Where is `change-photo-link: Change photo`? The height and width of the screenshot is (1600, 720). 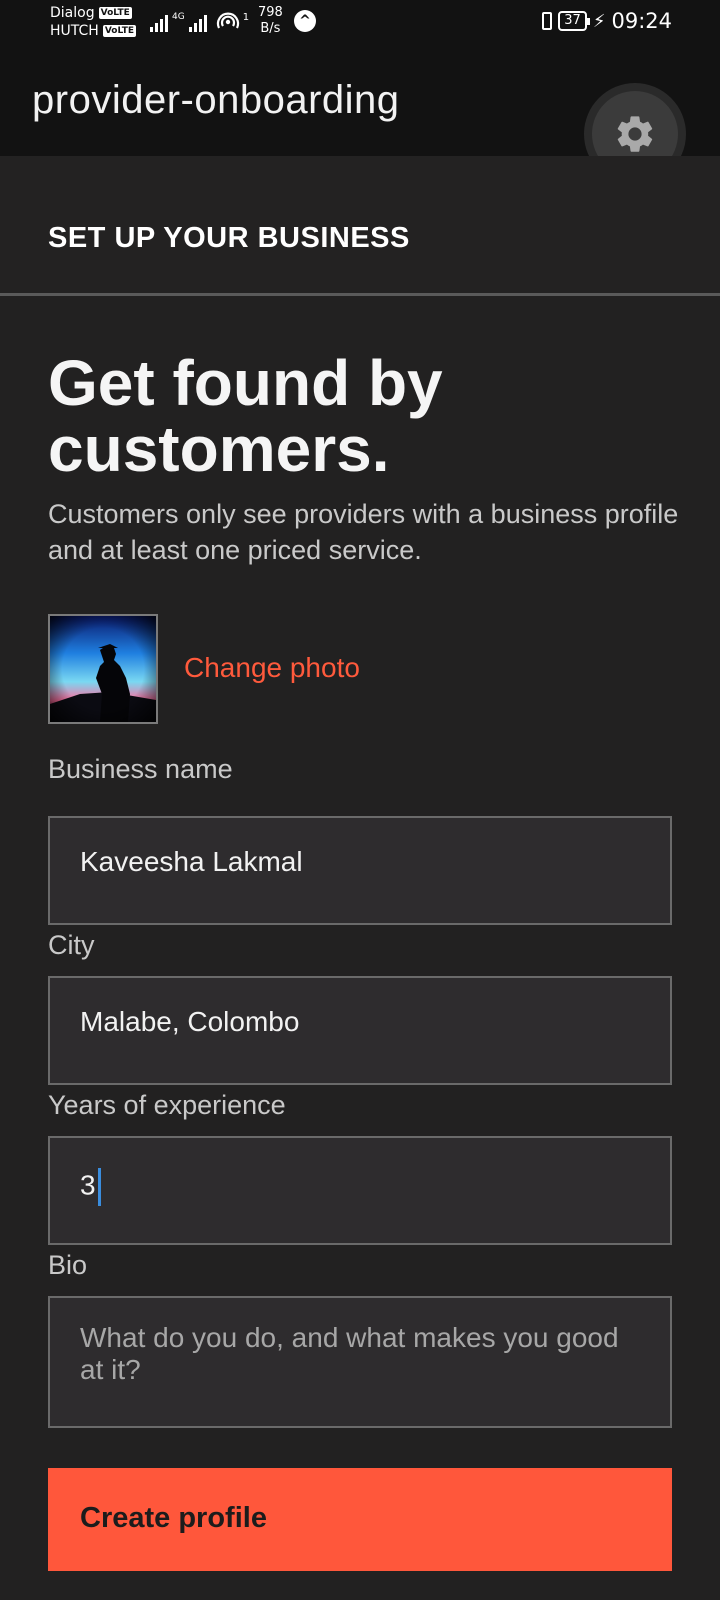 change-photo-link: Change photo is located at coordinates (272, 668).